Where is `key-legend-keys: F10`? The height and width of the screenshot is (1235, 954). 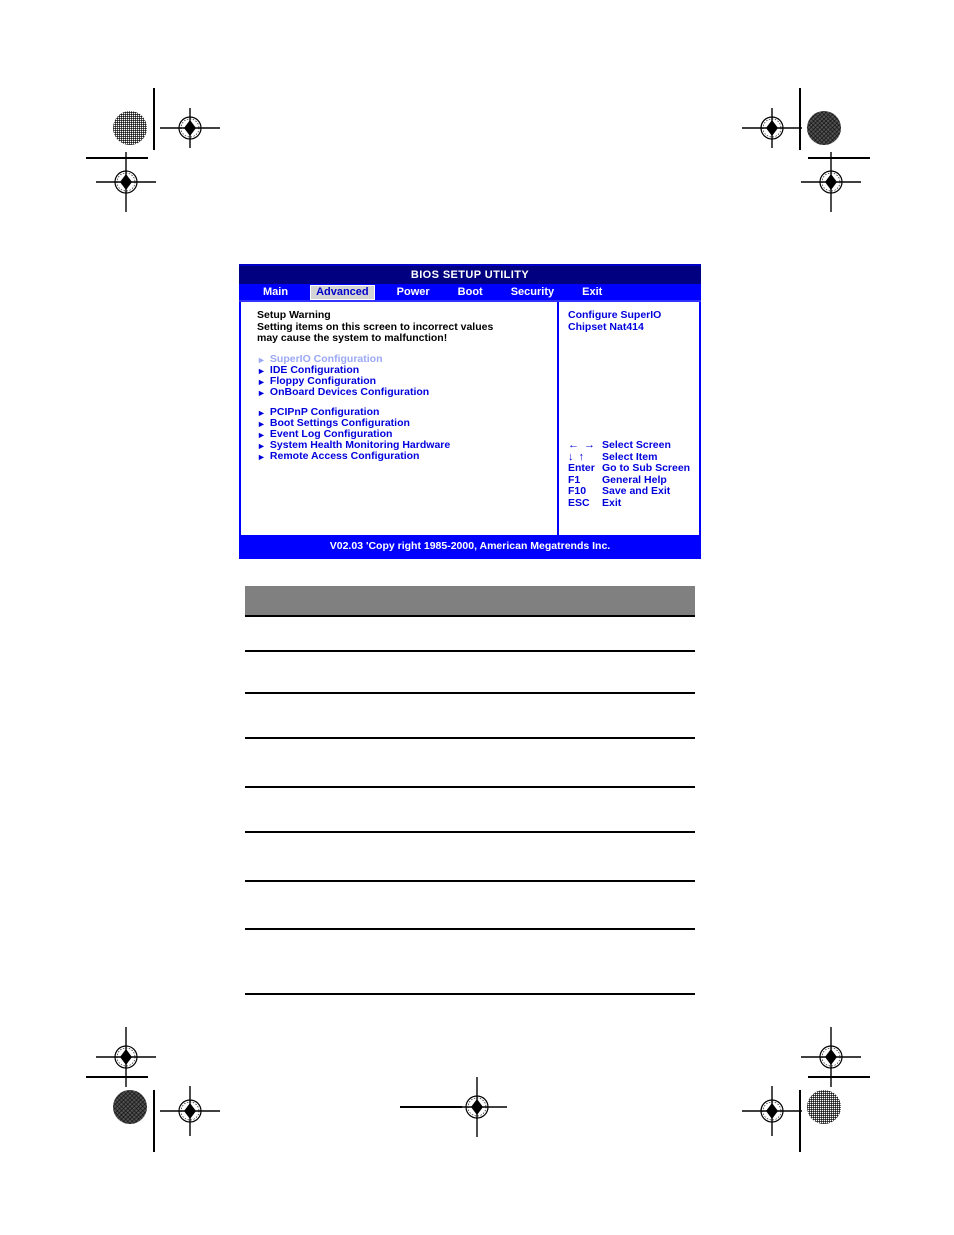 key-legend-keys: F10 is located at coordinates (577, 491).